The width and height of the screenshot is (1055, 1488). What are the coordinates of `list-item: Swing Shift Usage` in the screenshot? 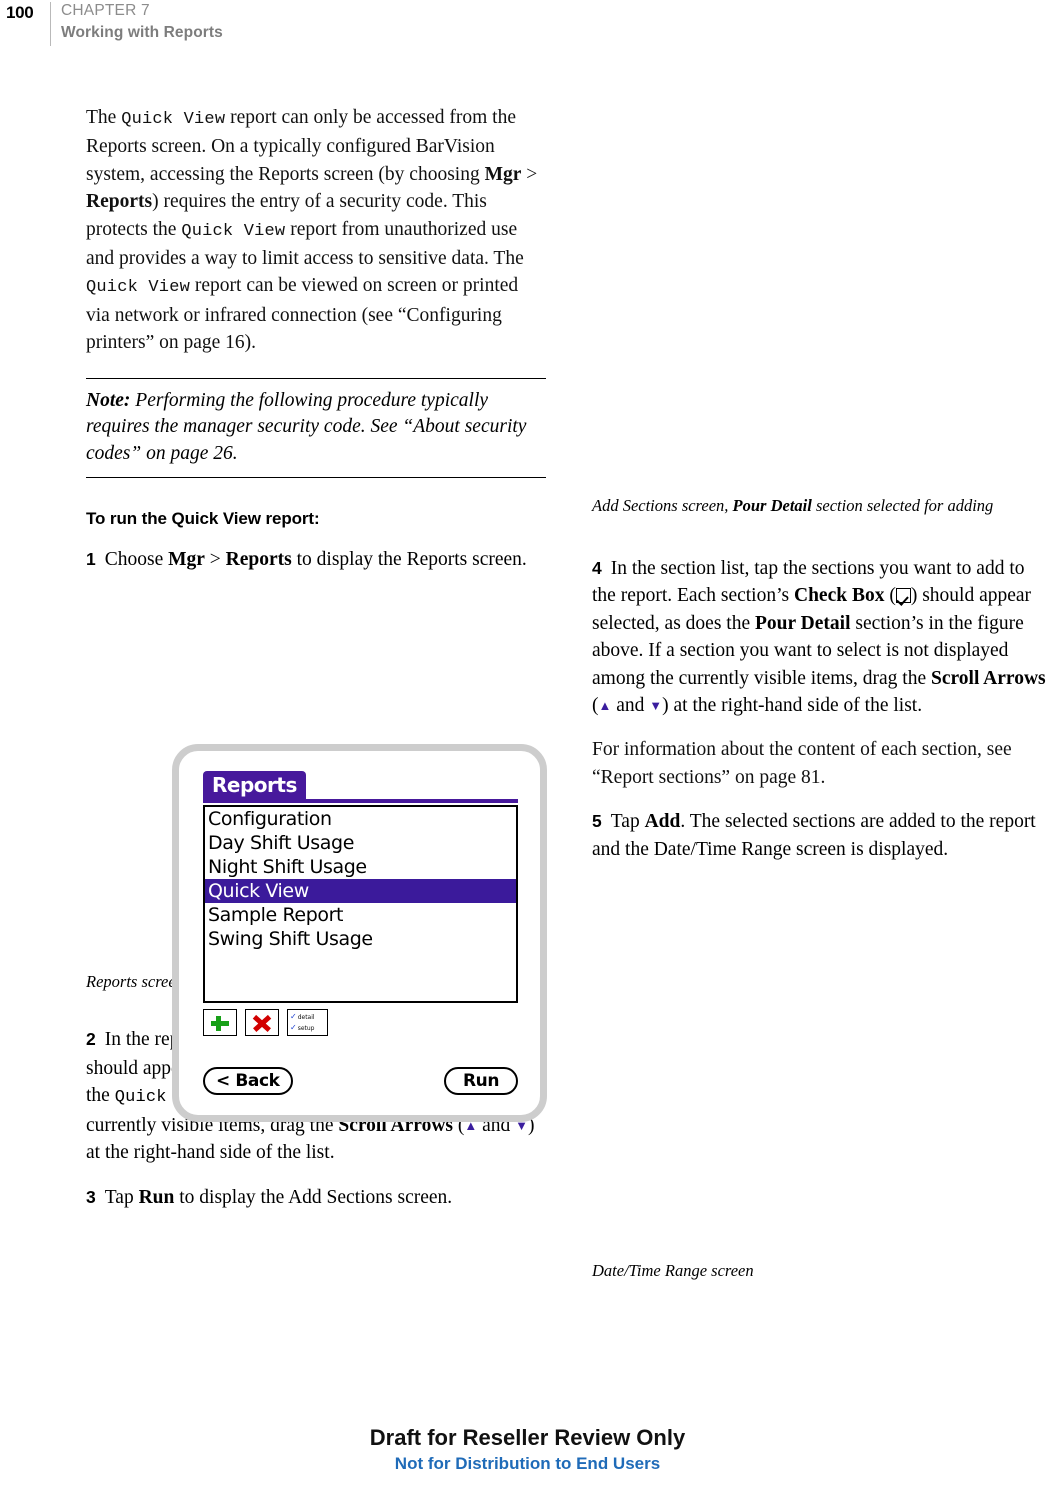 It's located at (360, 939).